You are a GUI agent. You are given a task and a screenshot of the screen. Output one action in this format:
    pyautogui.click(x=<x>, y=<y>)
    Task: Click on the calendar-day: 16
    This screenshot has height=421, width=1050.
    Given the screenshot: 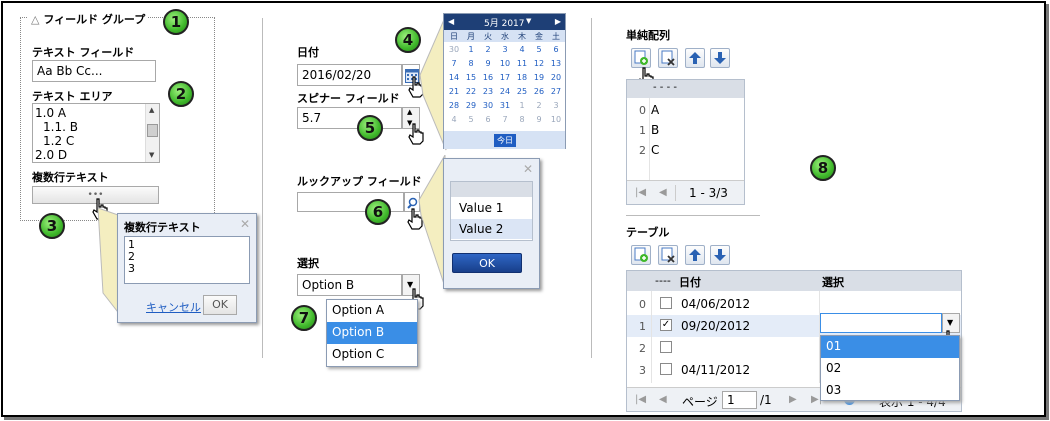 What is the action you would take?
    pyautogui.click(x=488, y=77)
    